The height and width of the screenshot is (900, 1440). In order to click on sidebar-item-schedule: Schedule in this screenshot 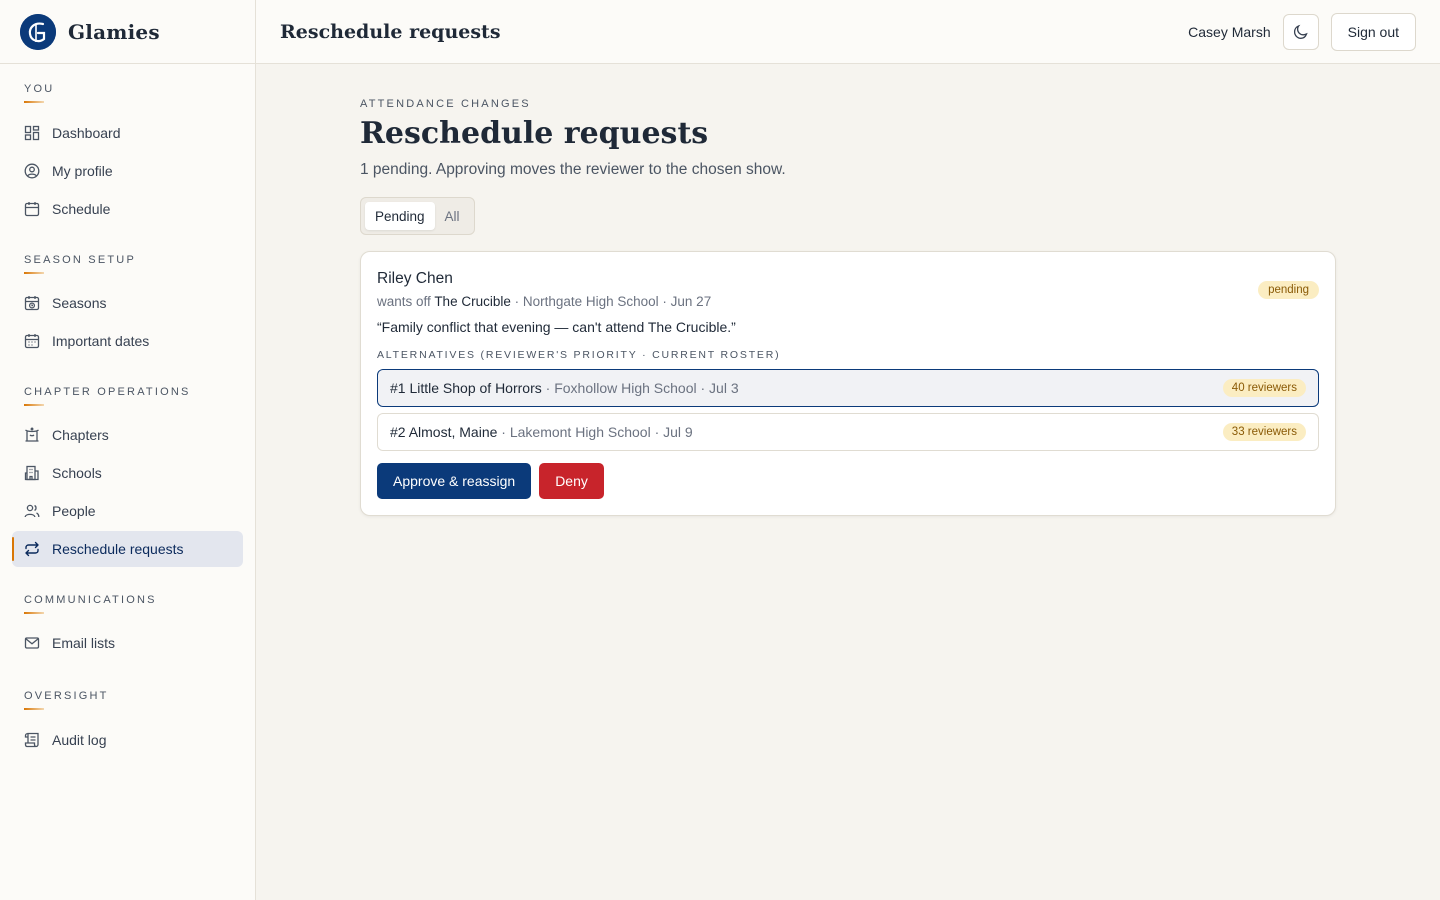, I will do `click(127, 209)`.